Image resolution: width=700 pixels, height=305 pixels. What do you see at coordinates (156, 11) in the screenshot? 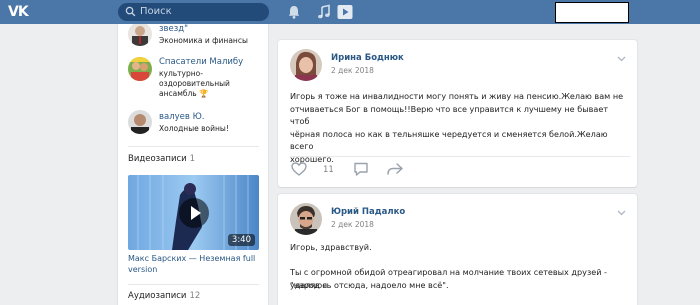
I see `search-placeholder: Поиск` at bounding box center [156, 11].